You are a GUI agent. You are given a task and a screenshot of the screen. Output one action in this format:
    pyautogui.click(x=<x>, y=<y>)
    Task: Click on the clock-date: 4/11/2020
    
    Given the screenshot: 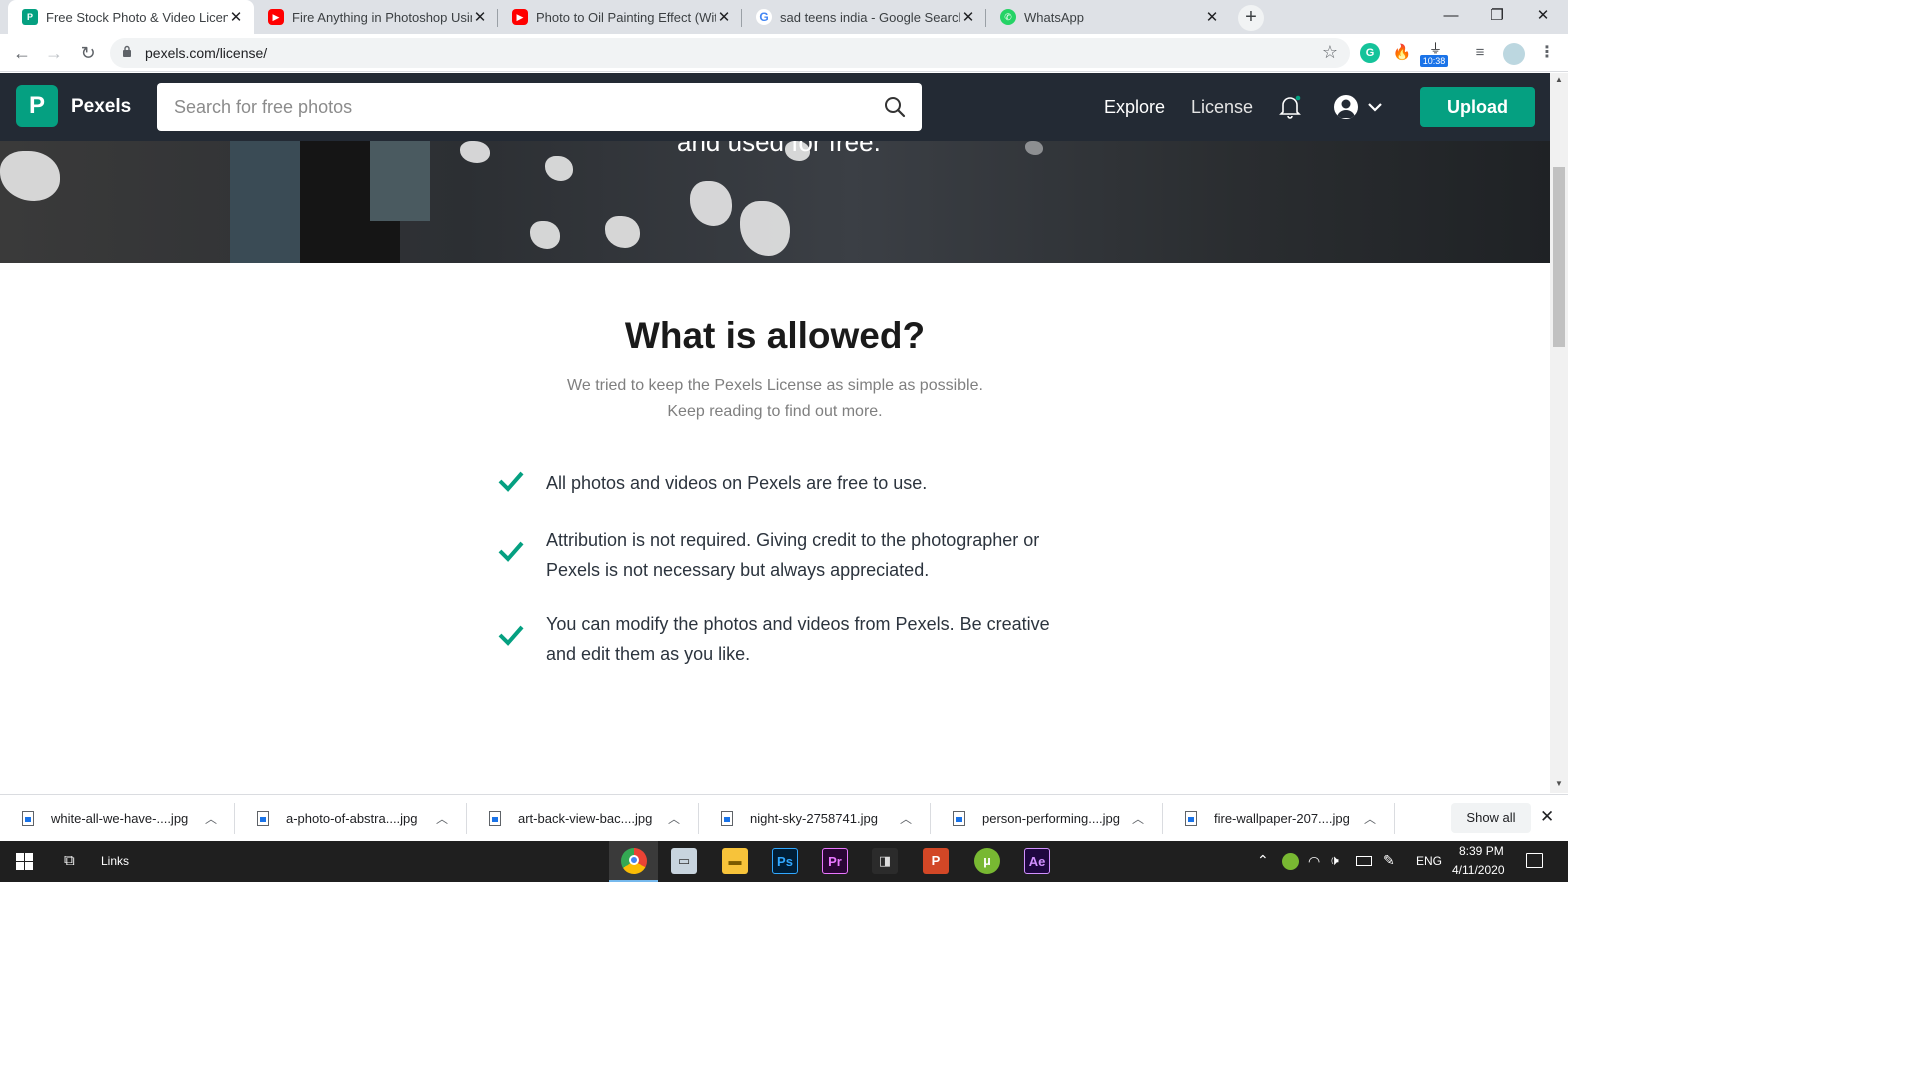 What is the action you would take?
    pyautogui.click(x=1478, y=870)
    